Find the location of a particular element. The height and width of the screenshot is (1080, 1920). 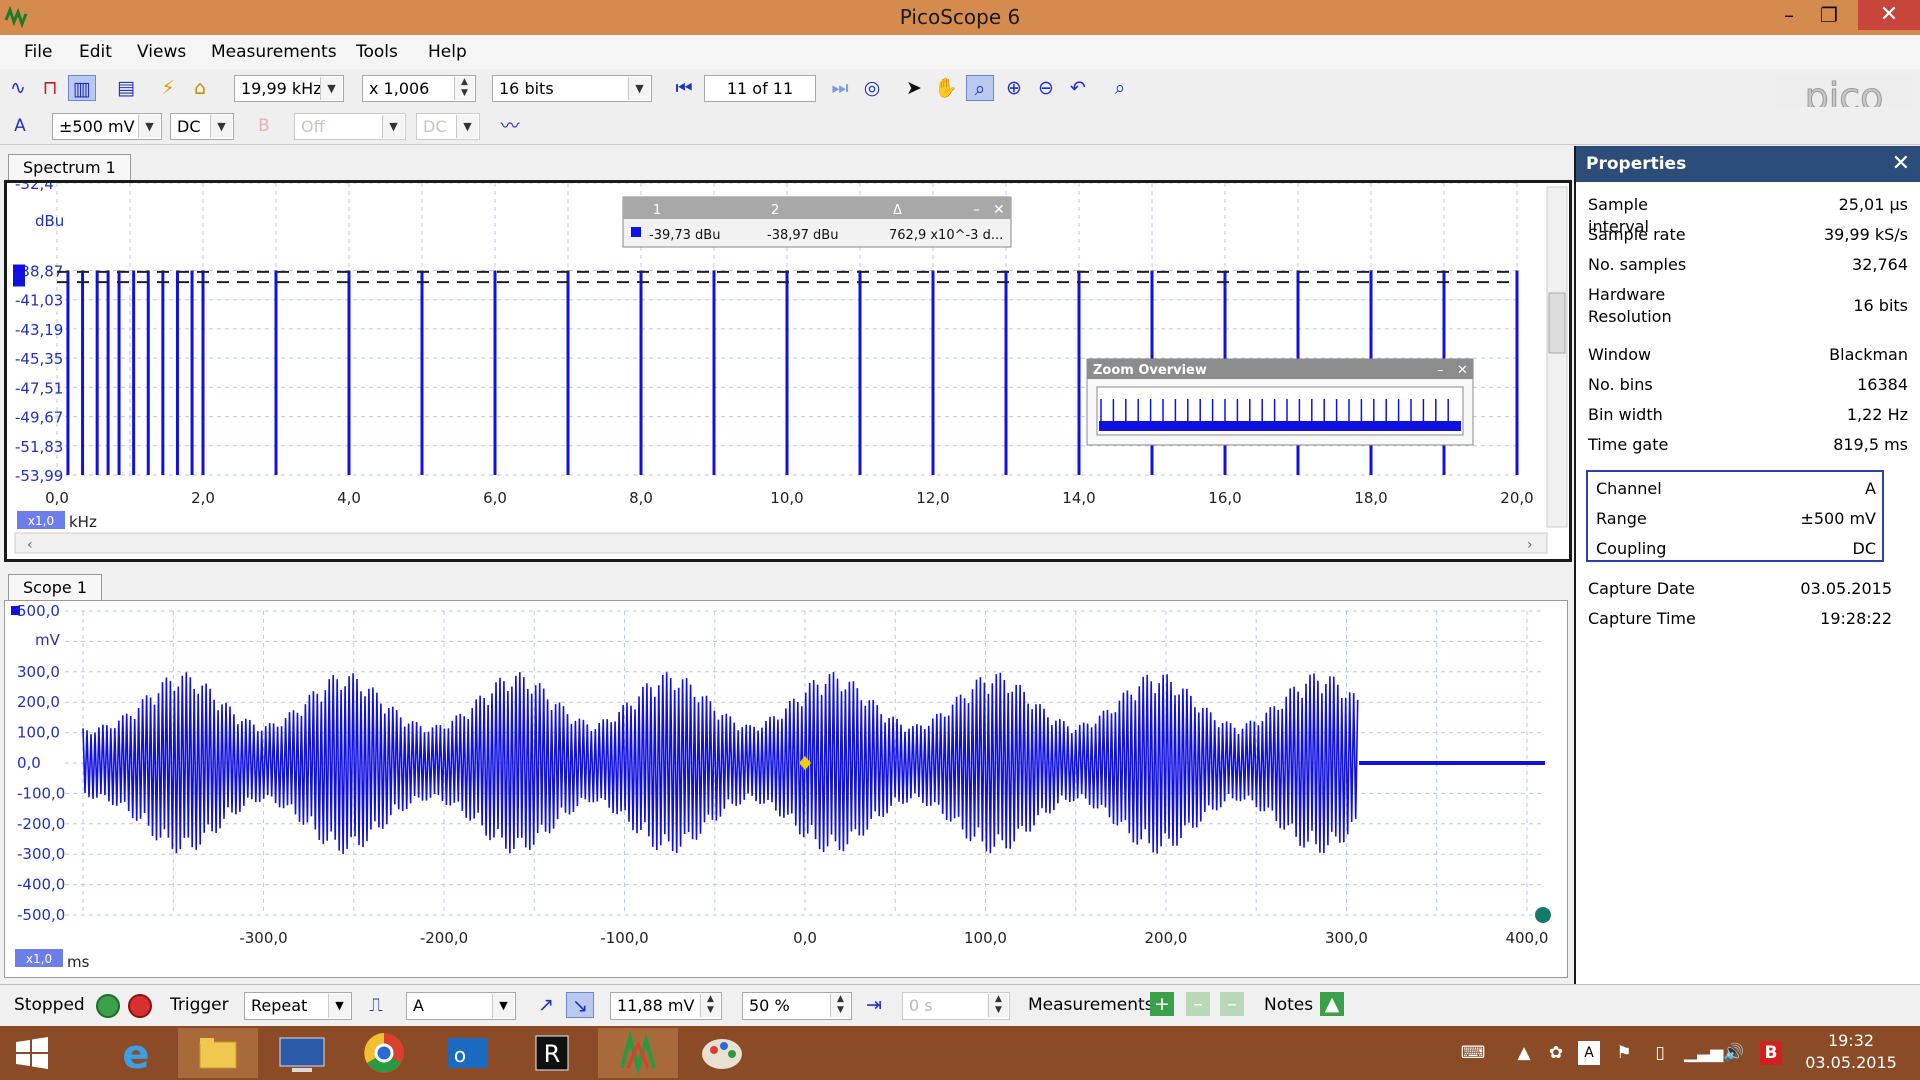

next-buffer-icon: ⏭ is located at coordinates (840, 88).